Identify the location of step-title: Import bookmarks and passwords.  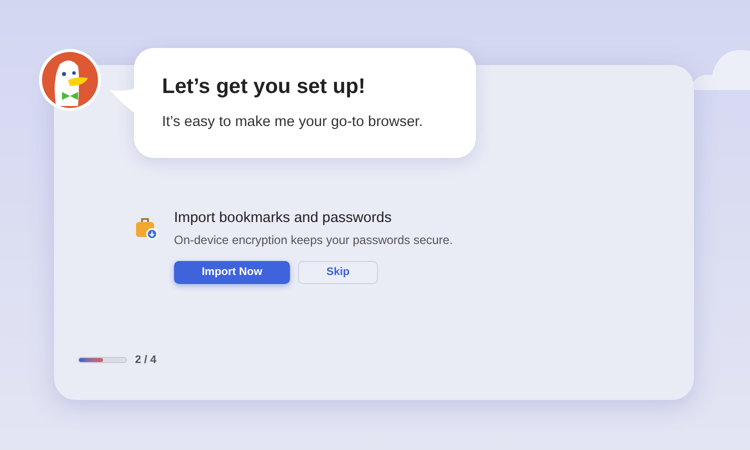
(283, 218).